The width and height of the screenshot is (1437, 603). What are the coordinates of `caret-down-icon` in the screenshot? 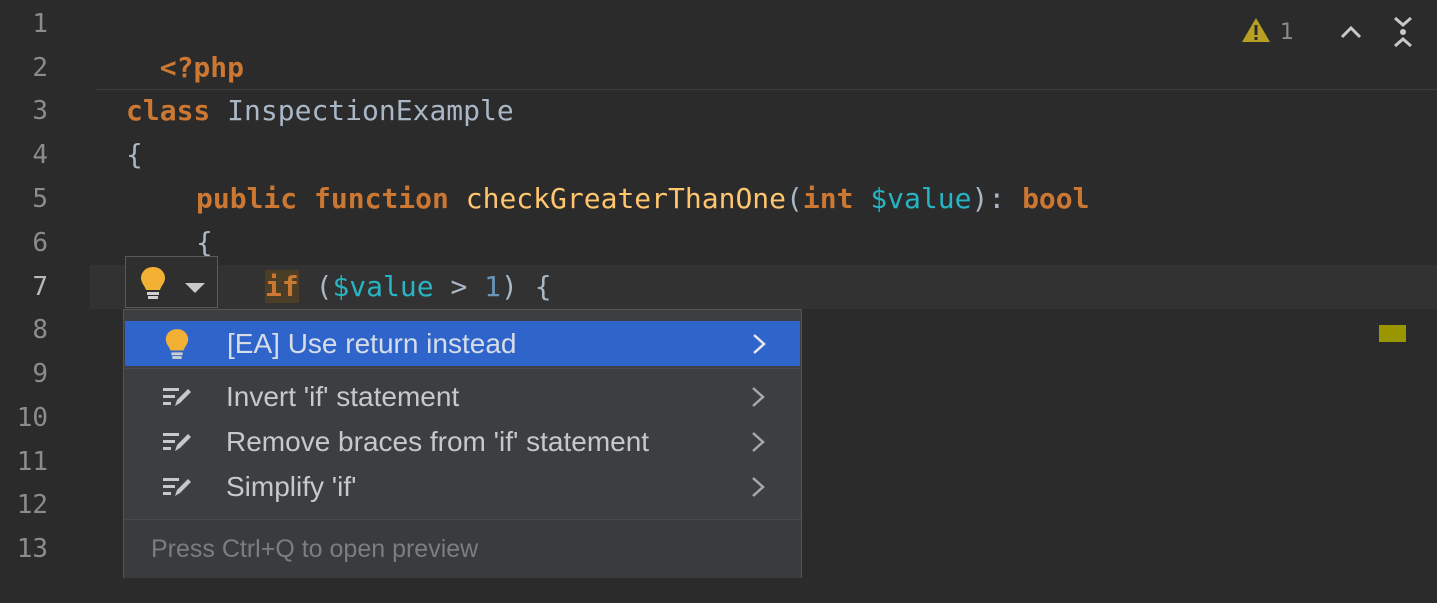 It's located at (195, 288).